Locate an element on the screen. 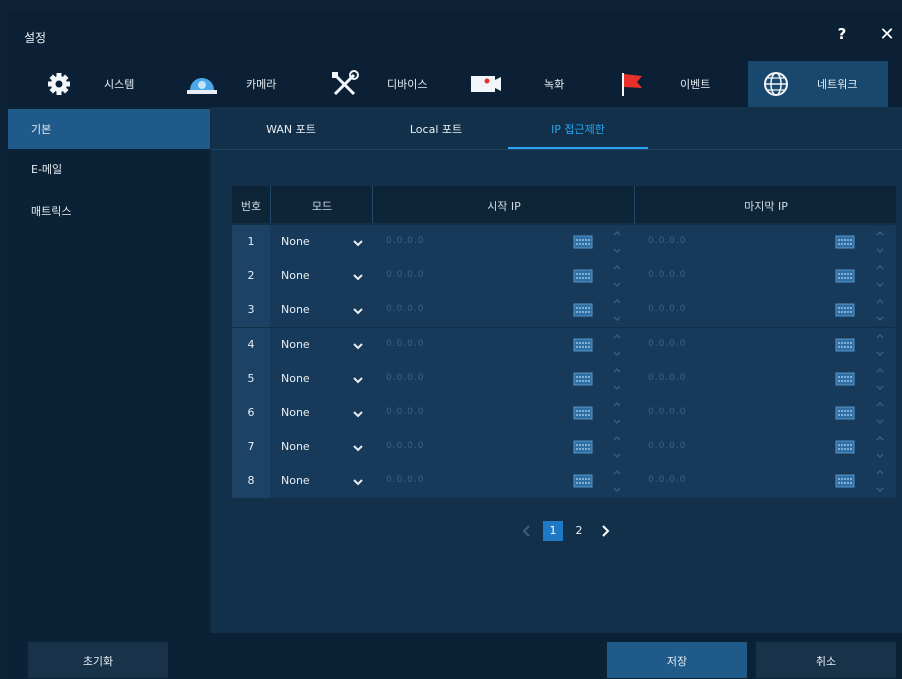  header-mode: 모드 is located at coordinates (321, 204).